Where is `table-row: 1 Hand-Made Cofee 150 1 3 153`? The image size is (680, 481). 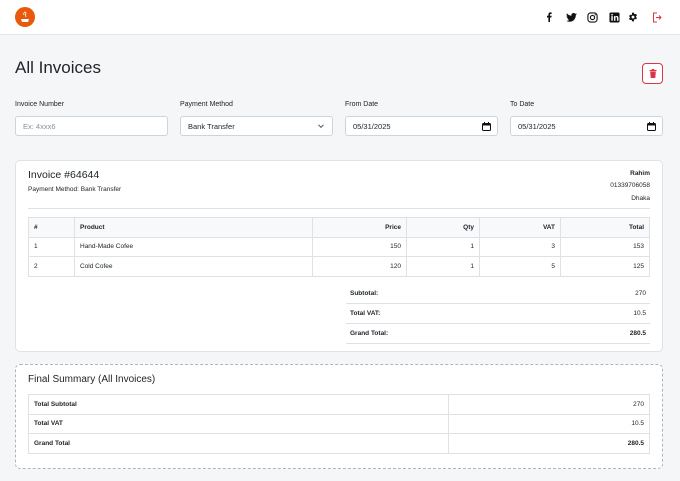 table-row: 1 Hand-Made Cofee 150 1 3 153 is located at coordinates (339, 246).